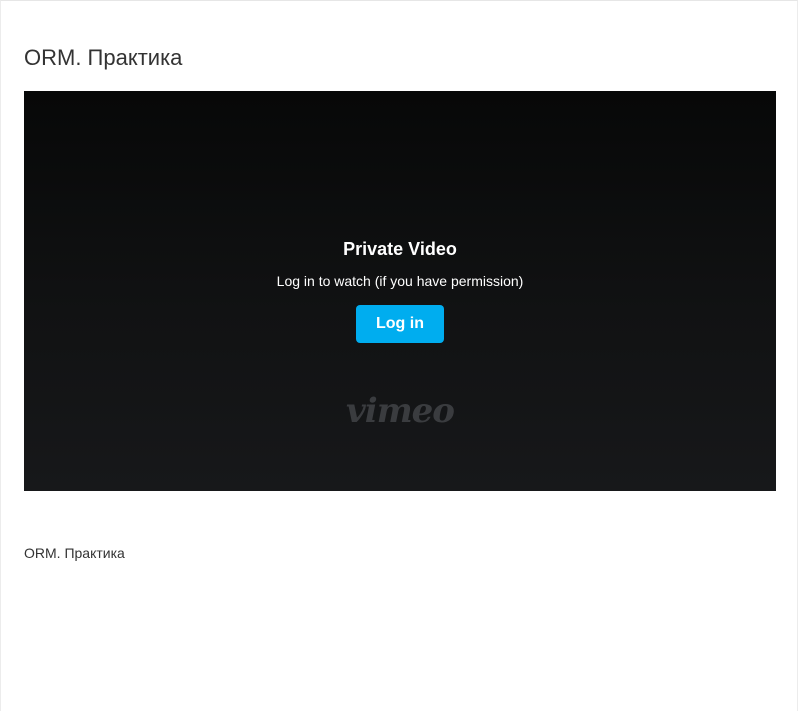 The width and height of the screenshot is (798, 711). I want to click on private-video-title: Private Video, so click(400, 249).